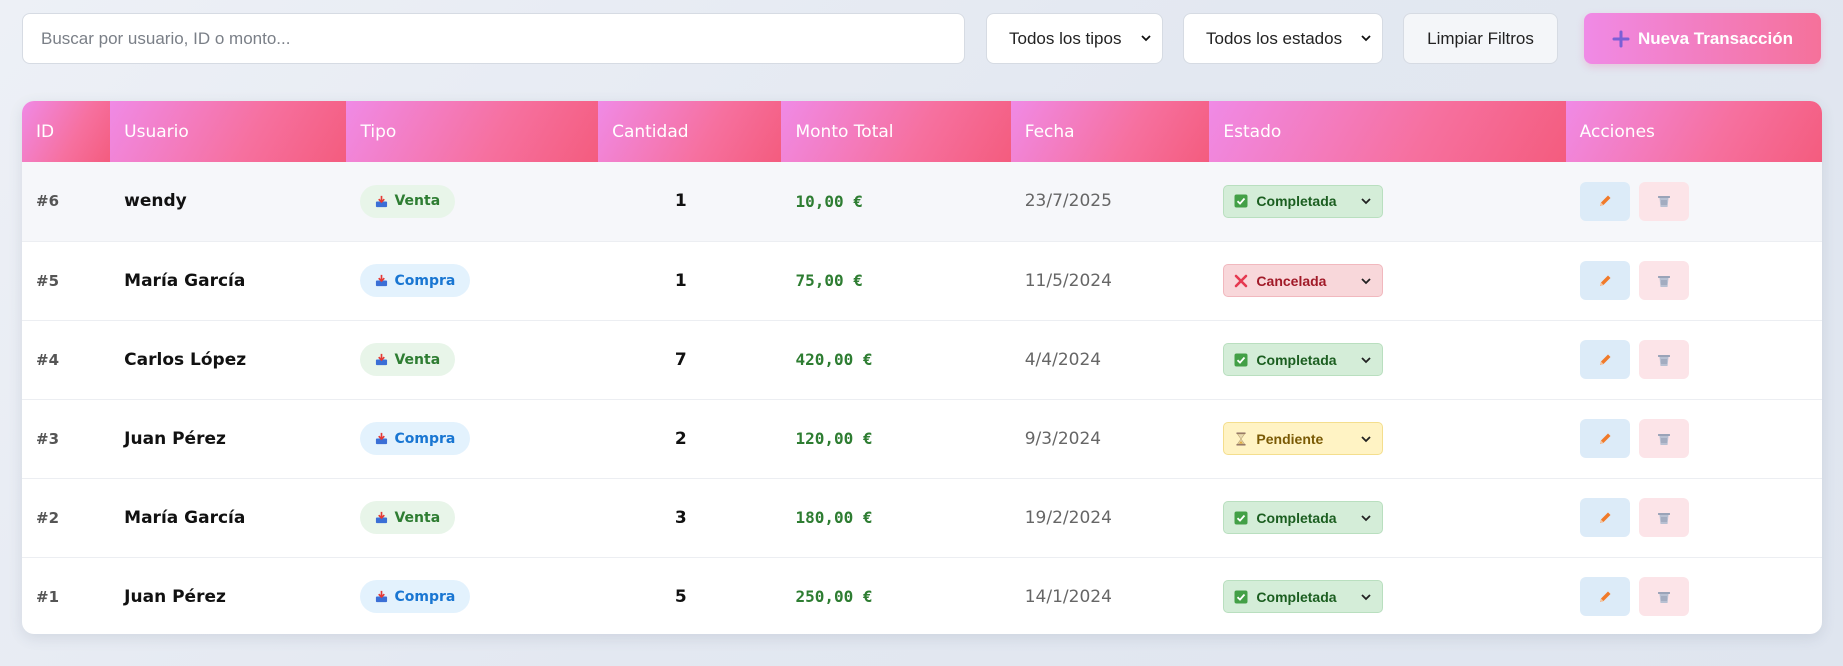 Image resolution: width=1843 pixels, height=666 pixels. I want to click on row-quantity: 5, so click(680, 596).